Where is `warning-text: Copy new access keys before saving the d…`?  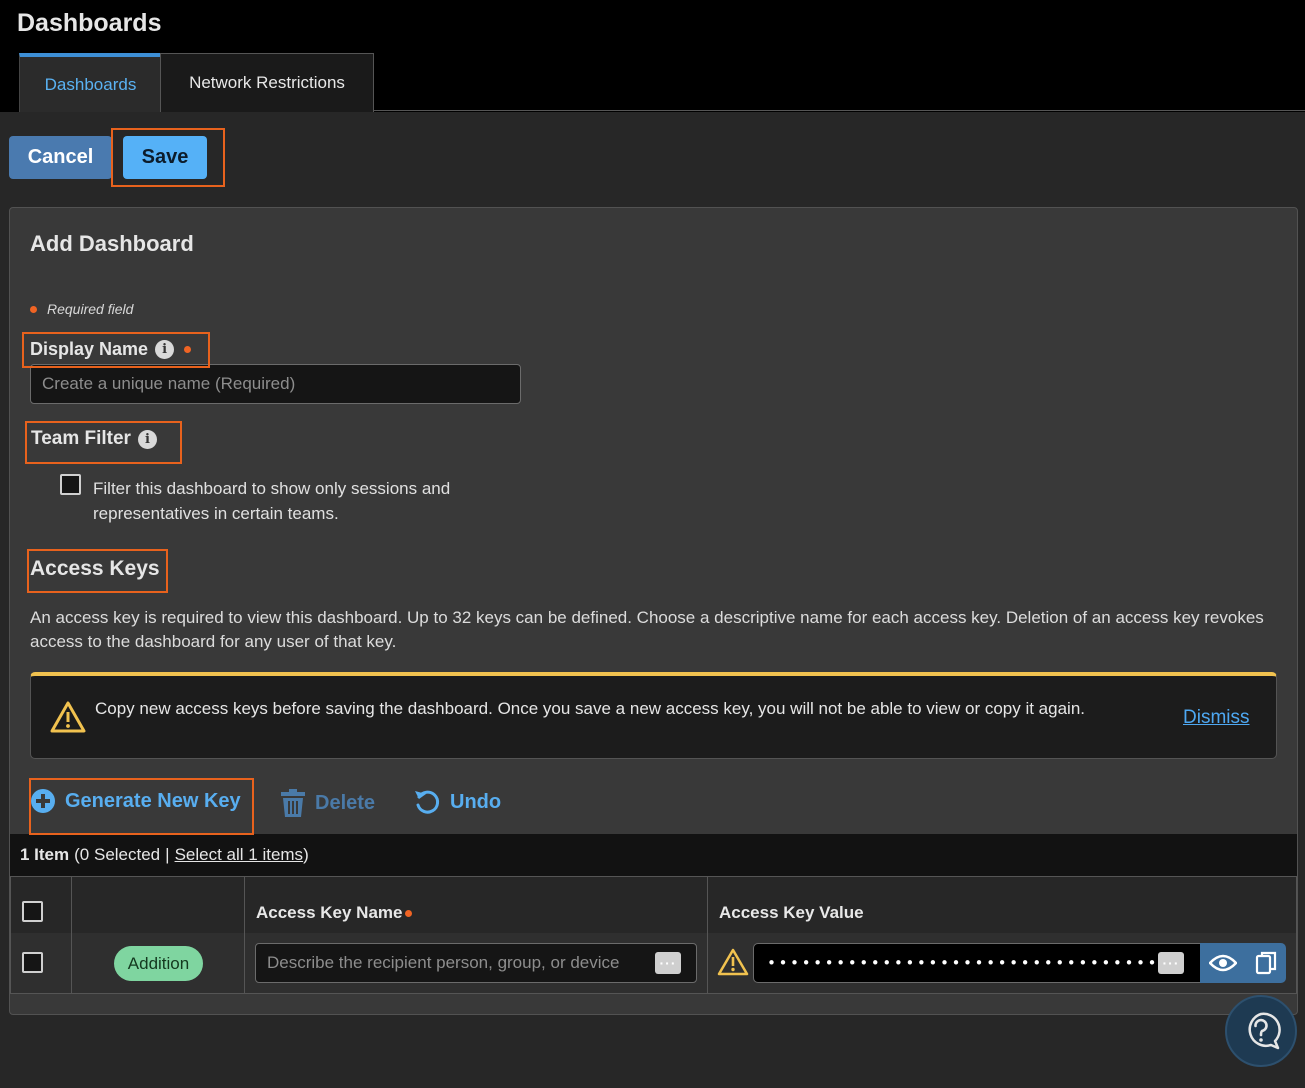
warning-text: Copy new access keys before saving the d… is located at coordinates (590, 708).